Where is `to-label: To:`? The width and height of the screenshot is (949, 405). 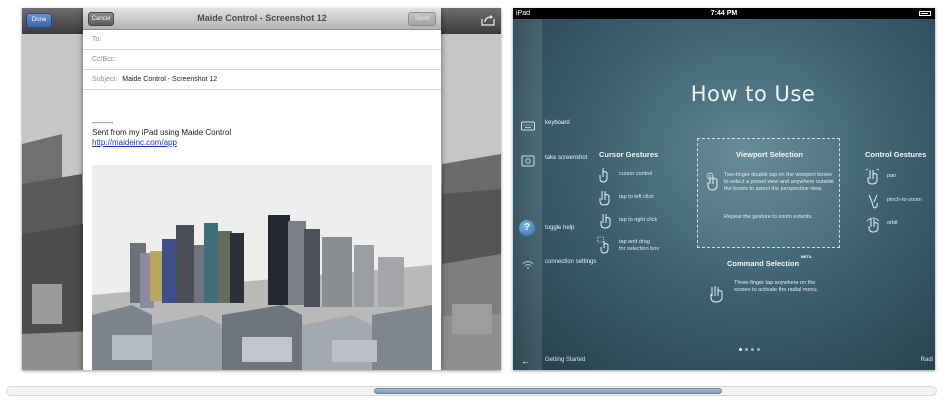 to-label: To: is located at coordinates (97, 39).